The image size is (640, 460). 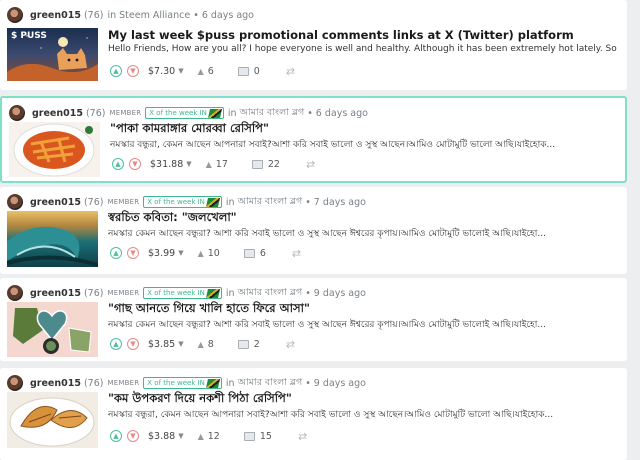 What do you see at coordinates (206, 71) in the screenshot?
I see `votes-count: ▲ 6` at bounding box center [206, 71].